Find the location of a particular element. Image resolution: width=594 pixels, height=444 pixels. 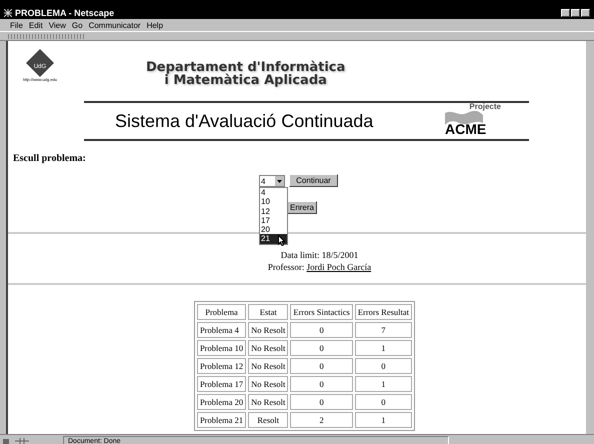

table-cell: Problema 21 is located at coordinates (221, 420).